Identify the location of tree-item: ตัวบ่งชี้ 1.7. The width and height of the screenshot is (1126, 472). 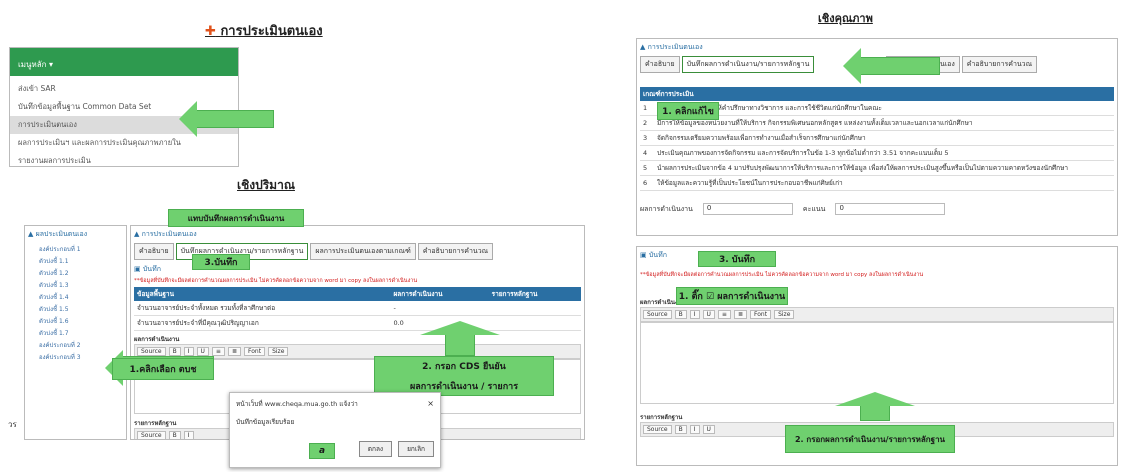
(75, 333).